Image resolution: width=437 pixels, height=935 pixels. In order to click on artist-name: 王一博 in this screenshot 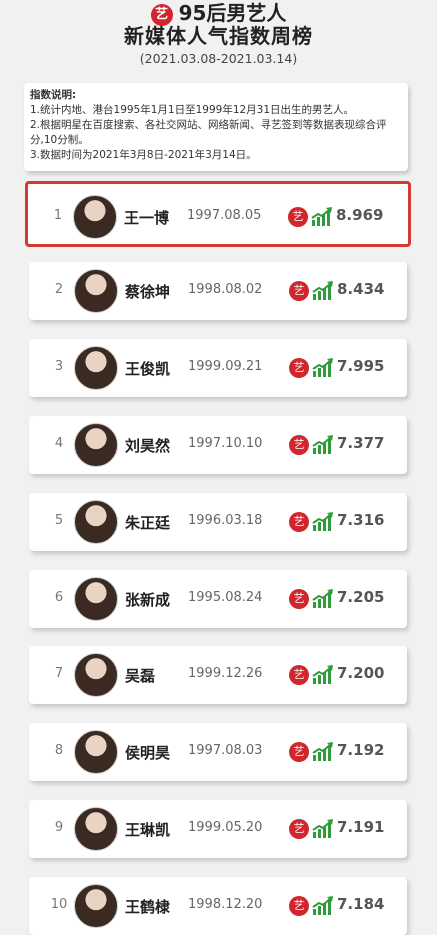, I will do `click(147, 218)`.